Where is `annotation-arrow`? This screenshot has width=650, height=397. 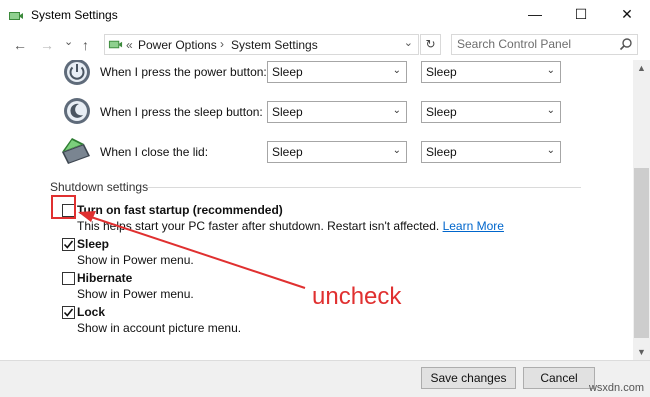
annotation-arrow is located at coordinates (192, 250).